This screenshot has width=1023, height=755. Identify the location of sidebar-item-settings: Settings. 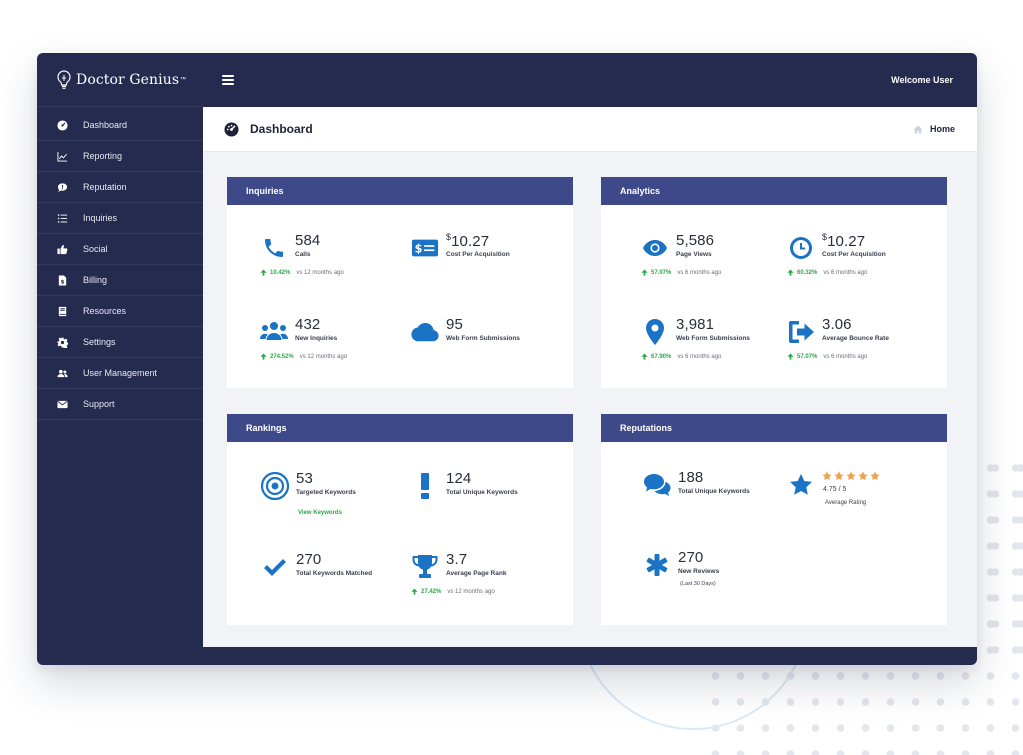
(120, 342).